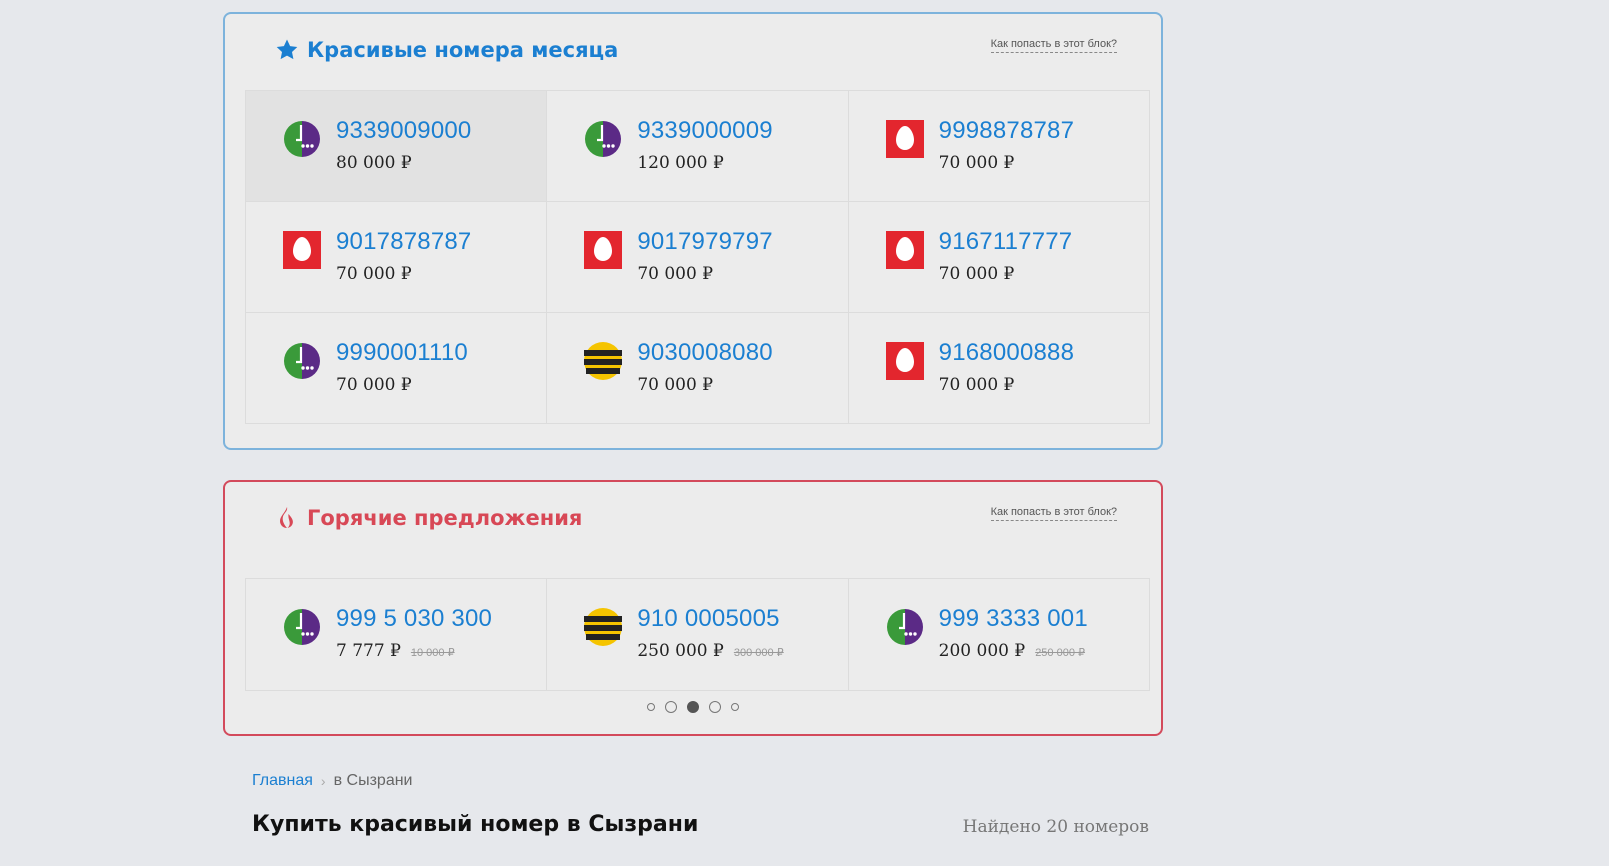 This screenshot has height=866, width=1609. I want to click on price: 80 000 ₽, so click(374, 163).